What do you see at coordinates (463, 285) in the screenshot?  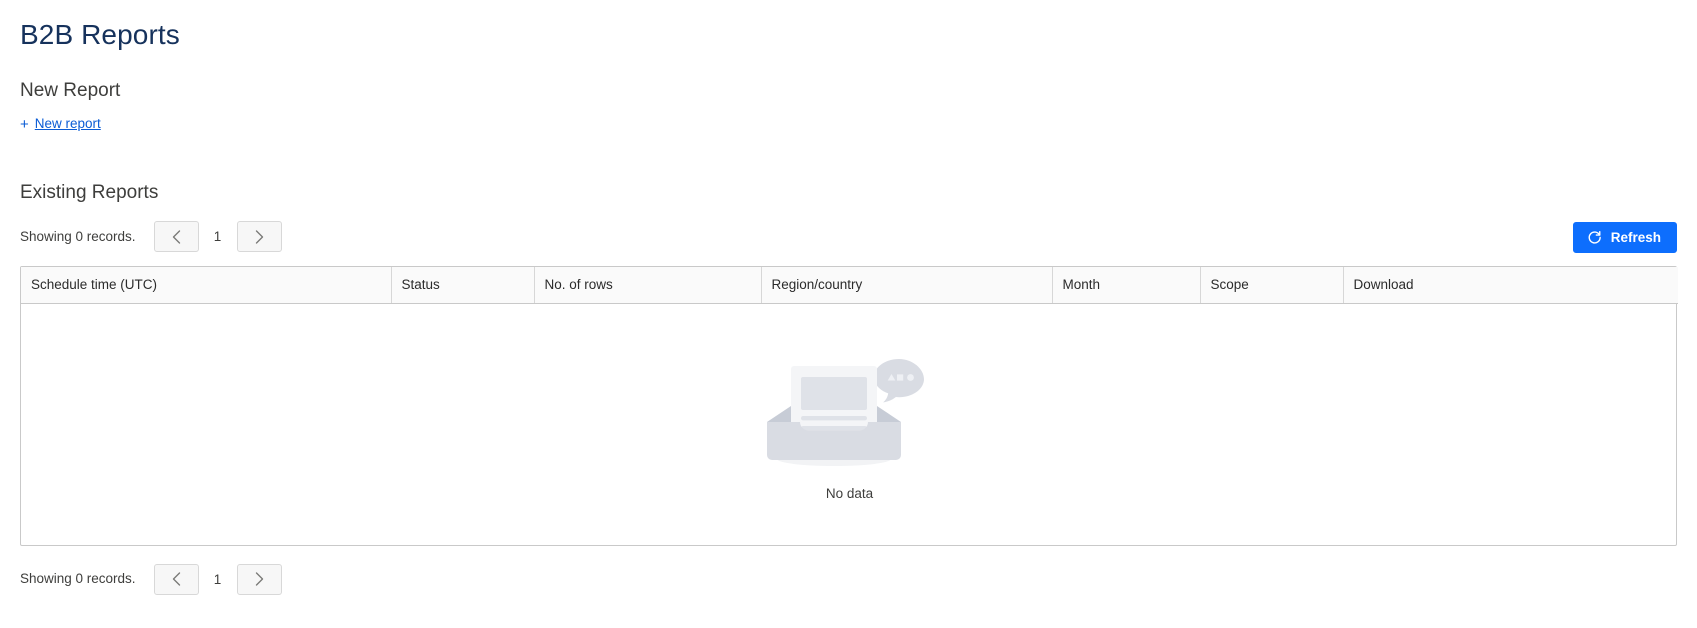 I see `column-header-status: Status` at bounding box center [463, 285].